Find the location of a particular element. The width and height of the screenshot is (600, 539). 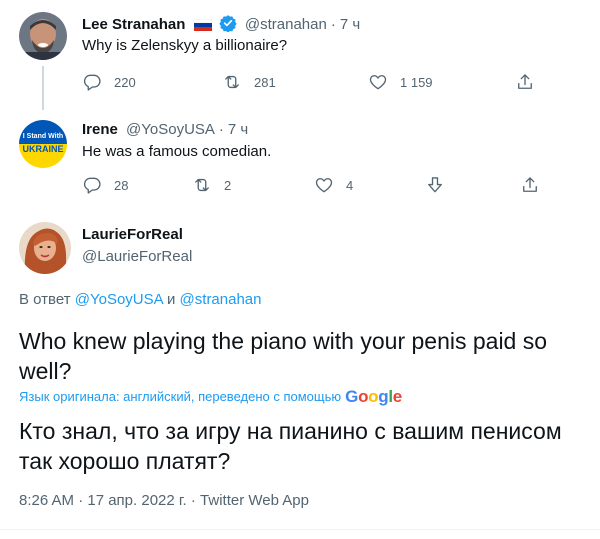

retweet-button: 281 is located at coordinates (249, 82).